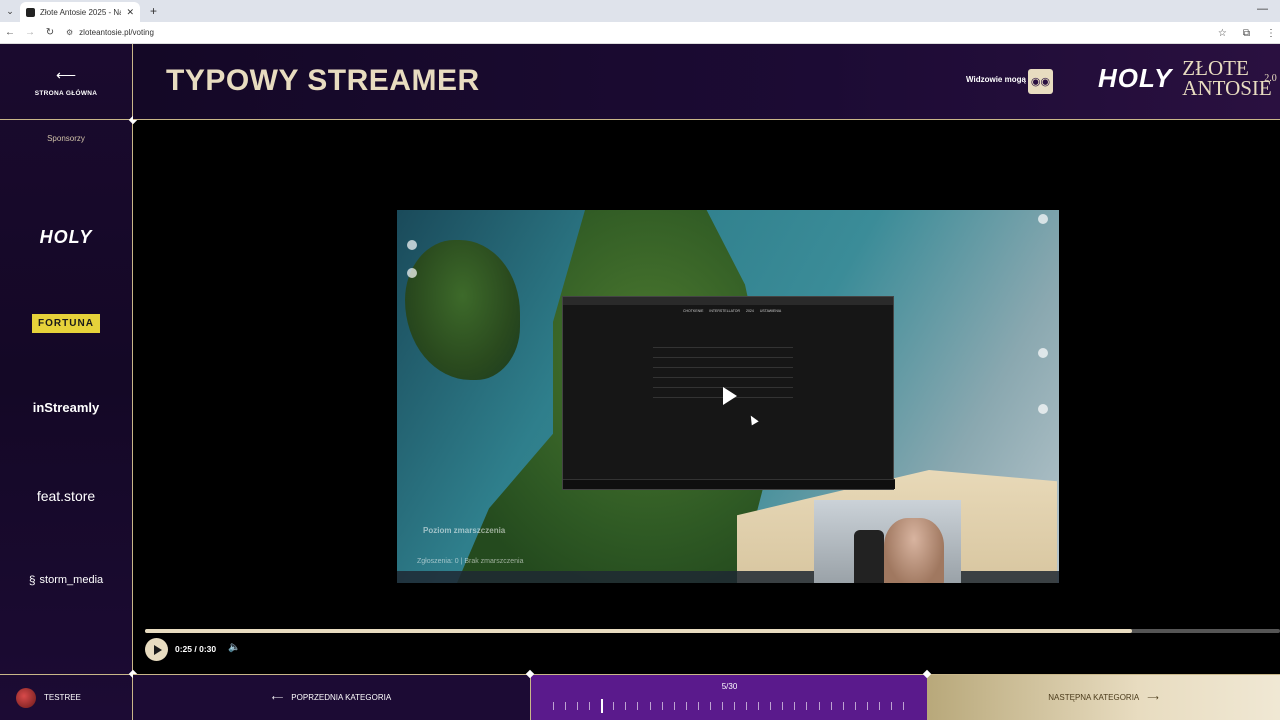  I want to click on home-link: ⟵ STRONA GŁÓWNA, so click(66, 82).